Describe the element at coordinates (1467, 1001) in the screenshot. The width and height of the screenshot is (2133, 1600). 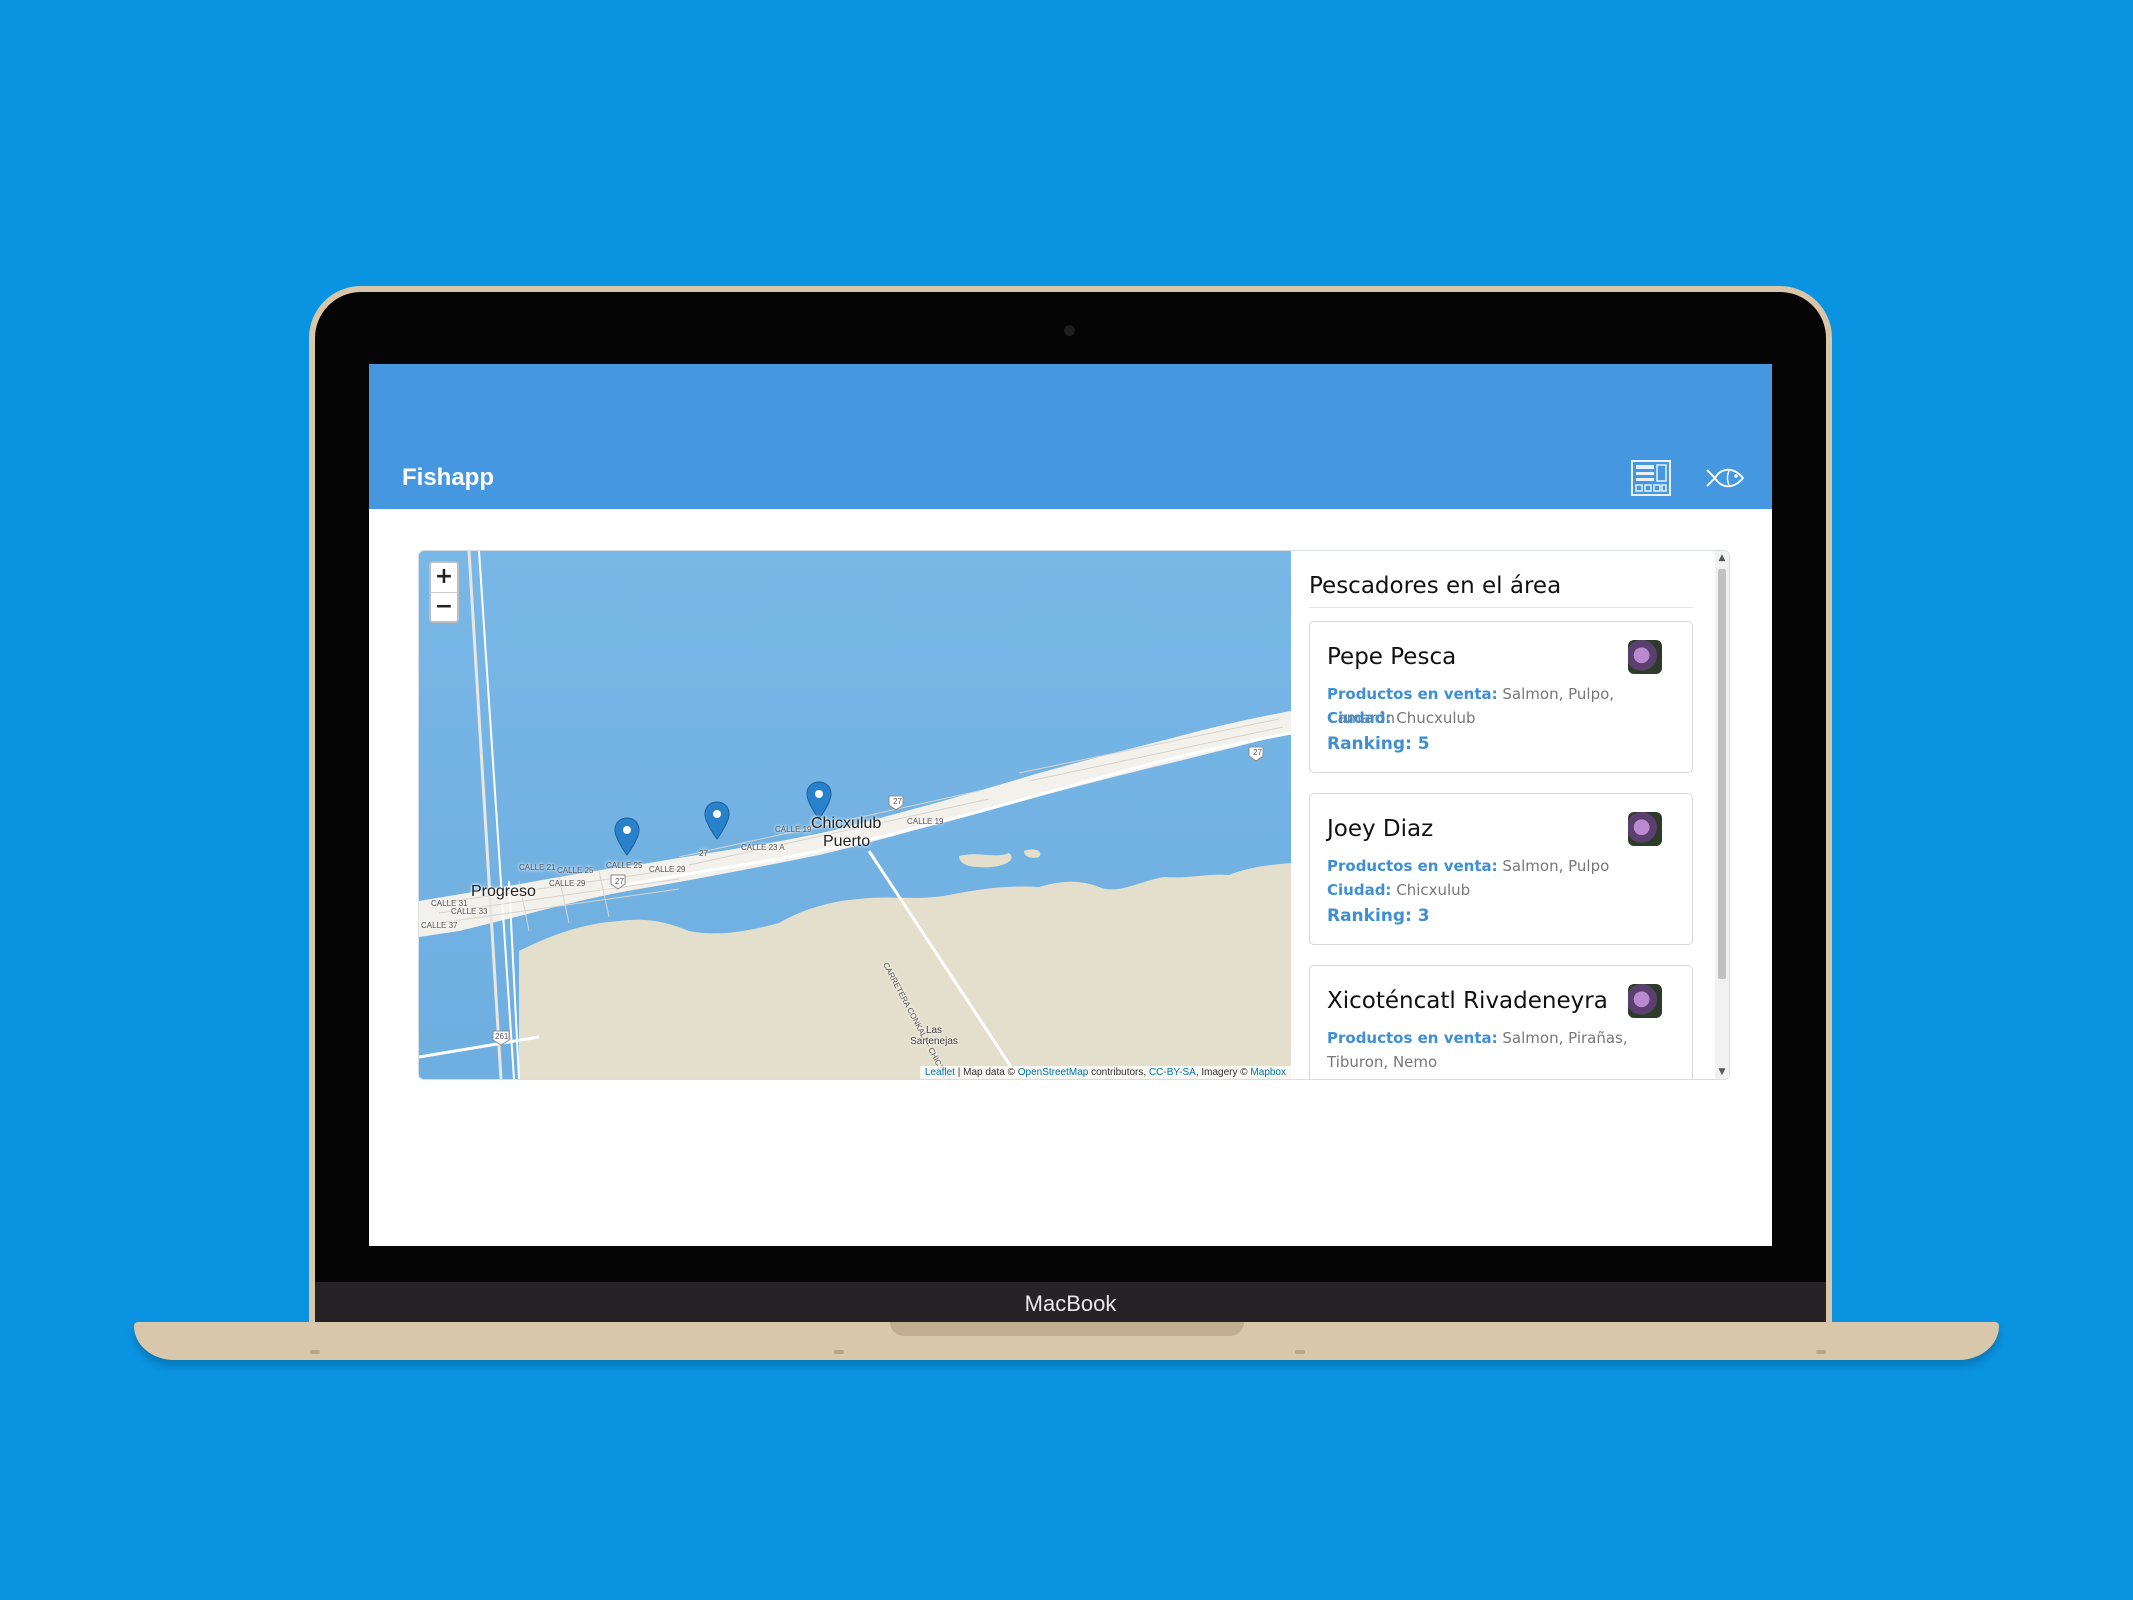
I see `fisher-name: Xicoténcatl Rivadeneyra` at that location.